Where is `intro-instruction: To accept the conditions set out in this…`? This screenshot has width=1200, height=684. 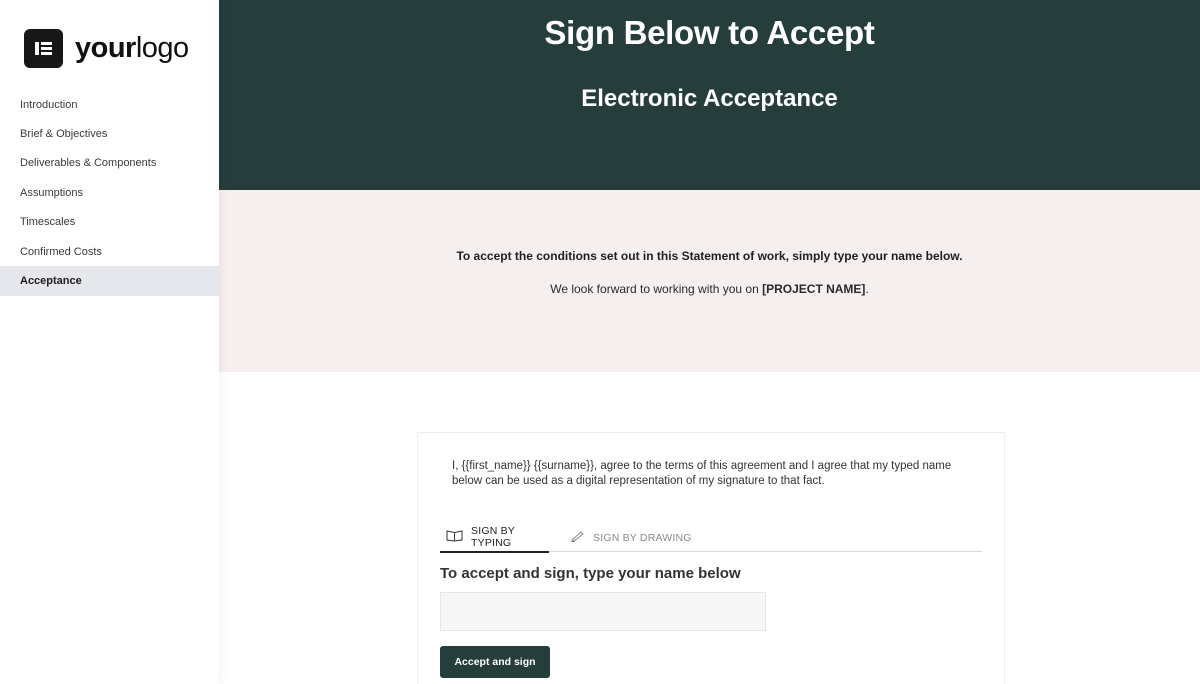 intro-instruction: To accept the conditions set out in this… is located at coordinates (709, 256).